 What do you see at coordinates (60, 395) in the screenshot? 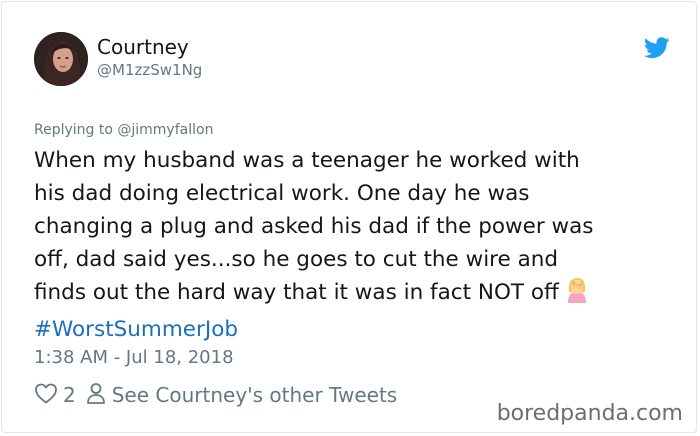
I see `like-button: 2` at bounding box center [60, 395].